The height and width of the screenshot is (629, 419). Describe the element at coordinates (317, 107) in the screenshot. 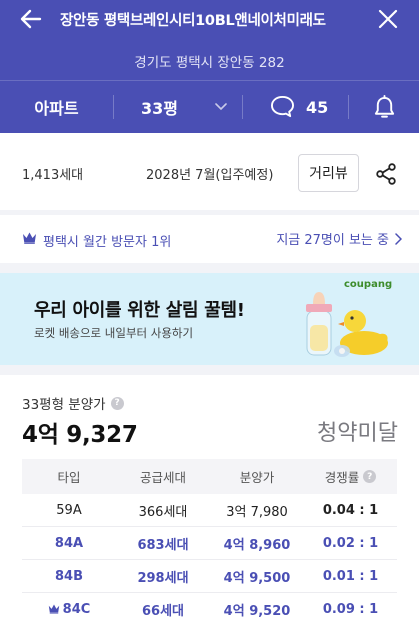

I see `comment-count: 45` at that location.